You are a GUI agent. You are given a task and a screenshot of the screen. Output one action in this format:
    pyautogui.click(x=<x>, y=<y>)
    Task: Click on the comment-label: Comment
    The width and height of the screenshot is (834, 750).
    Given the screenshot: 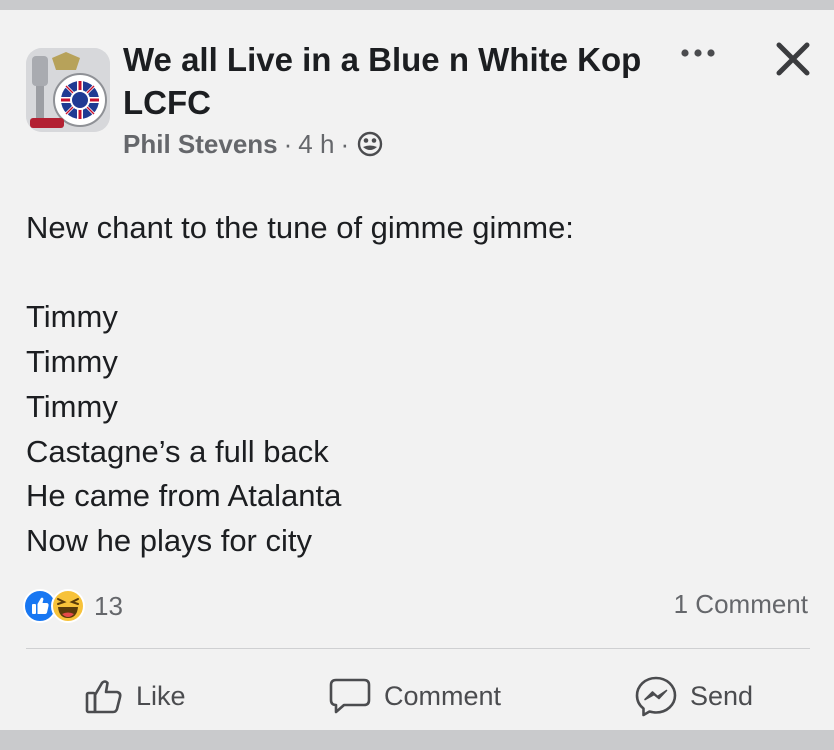 What is the action you would take?
    pyautogui.click(x=443, y=695)
    